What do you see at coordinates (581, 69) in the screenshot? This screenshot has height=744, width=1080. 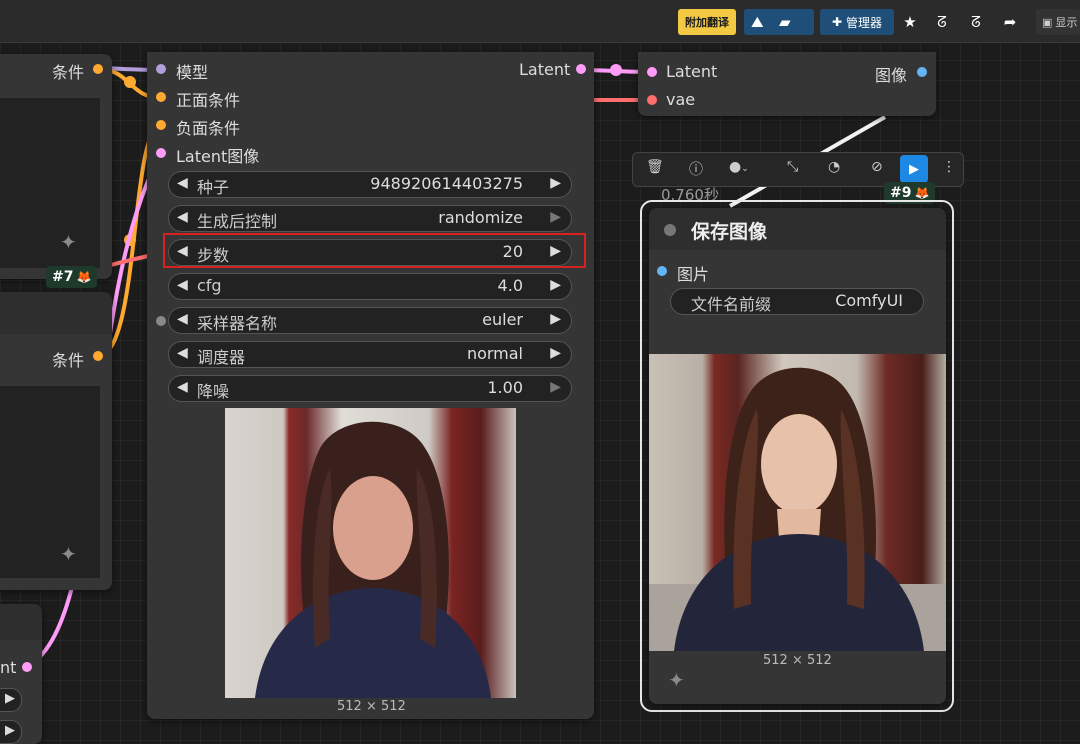 I see `latent-output-slot` at bounding box center [581, 69].